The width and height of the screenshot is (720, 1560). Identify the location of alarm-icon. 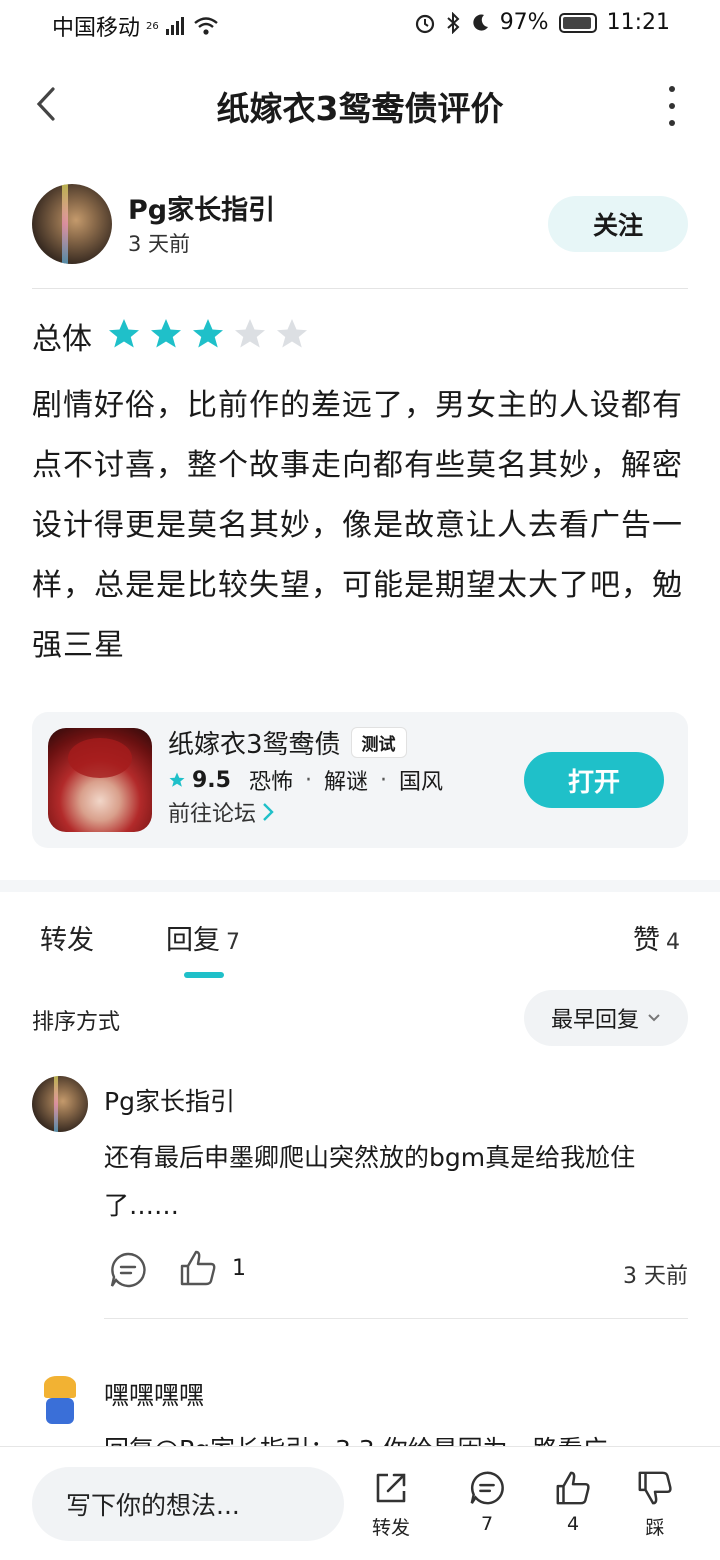
(424, 23).